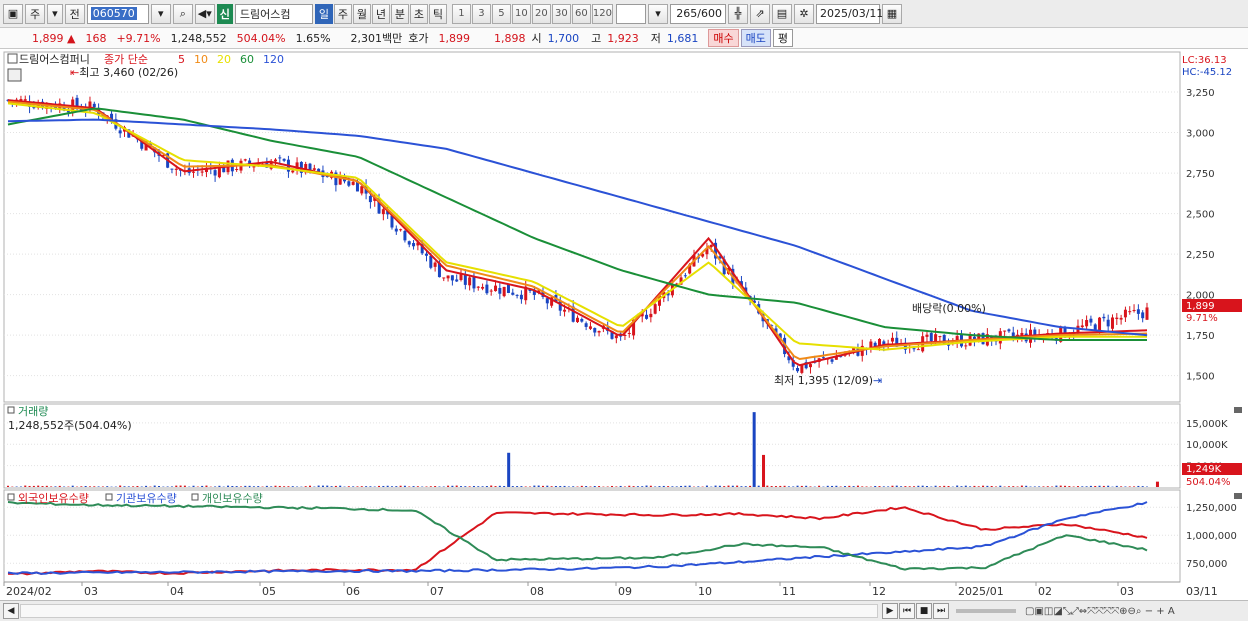 This screenshot has height=621, width=1248. I want to click on zoom-slider, so click(986, 611).